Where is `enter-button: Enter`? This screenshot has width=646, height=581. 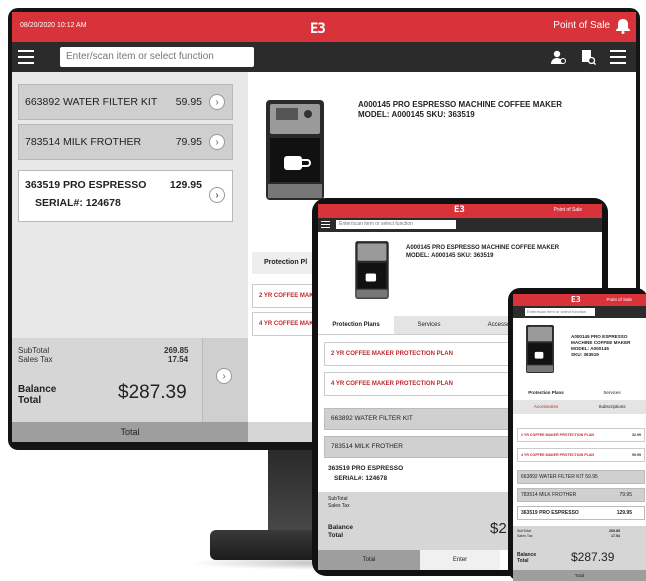
enter-button: Enter is located at coordinates (460, 560).